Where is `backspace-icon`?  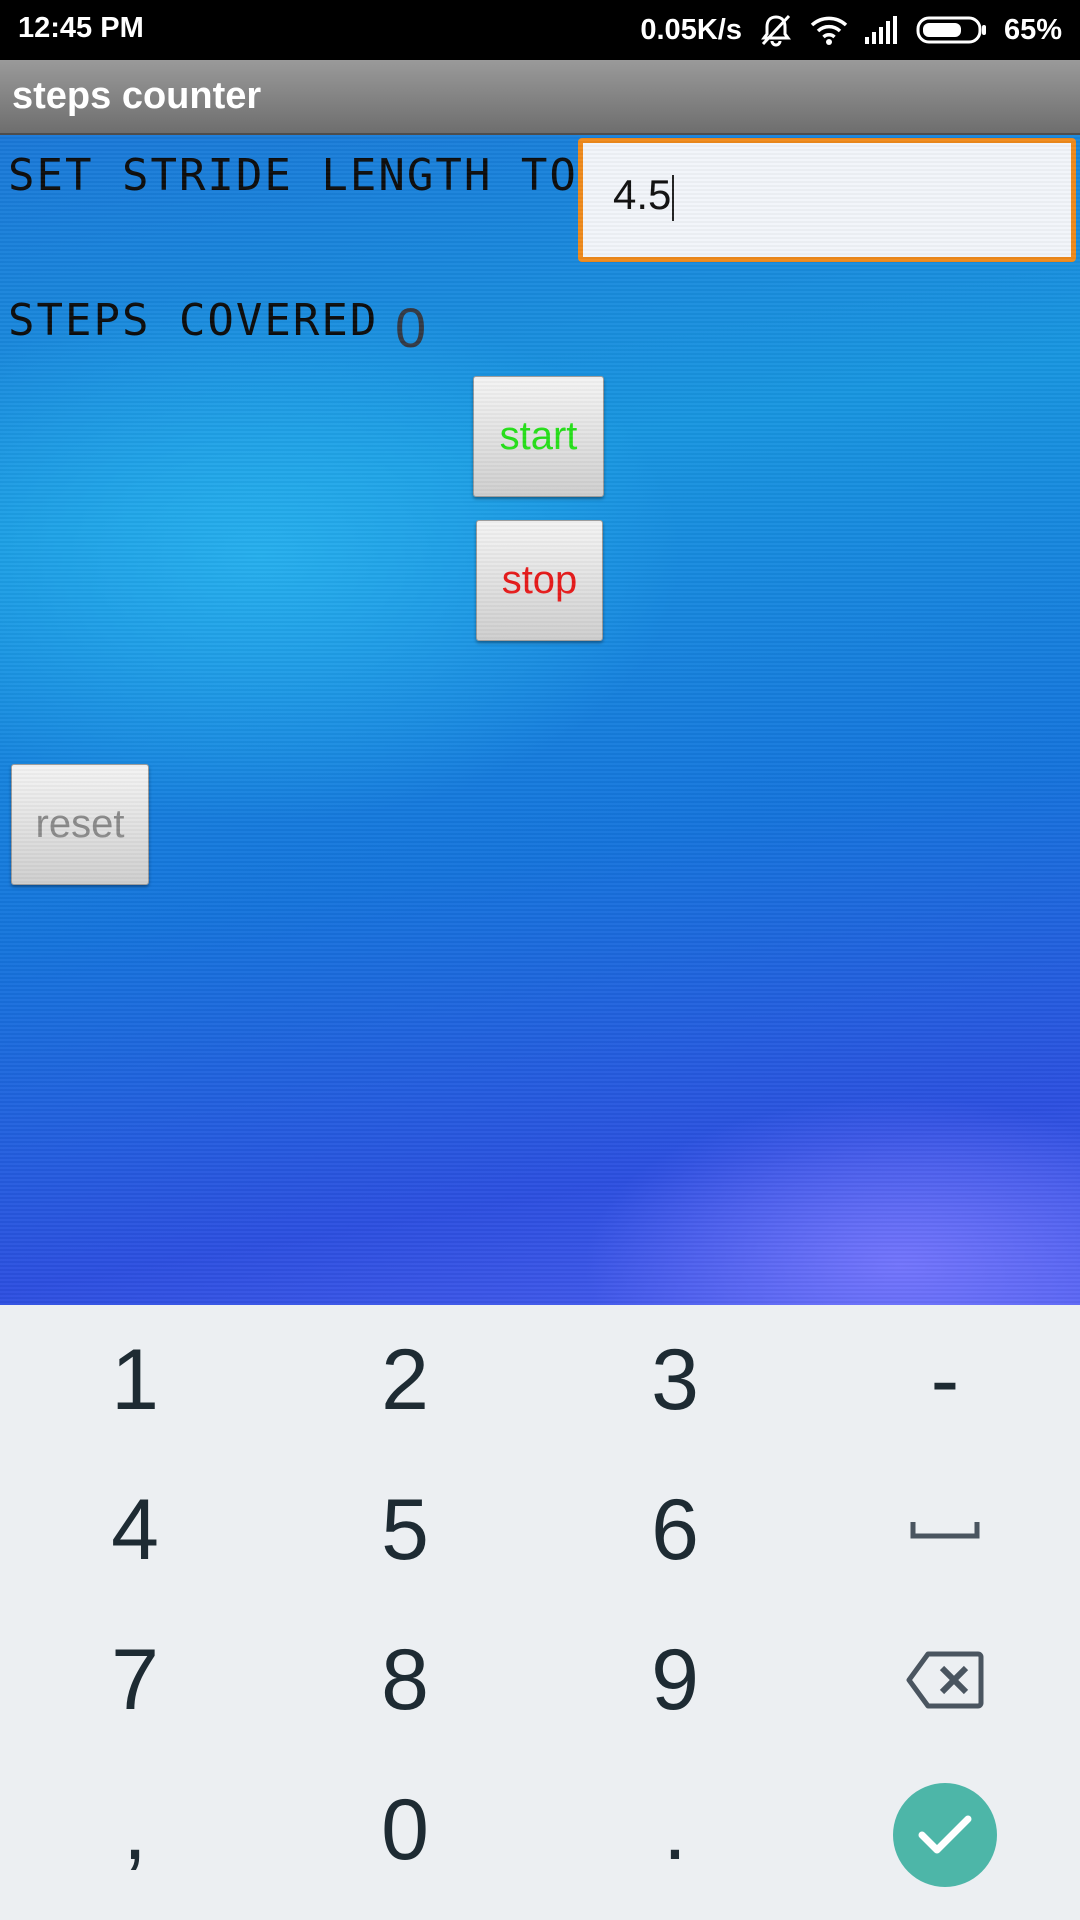
backspace-icon is located at coordinates (945, 1680).